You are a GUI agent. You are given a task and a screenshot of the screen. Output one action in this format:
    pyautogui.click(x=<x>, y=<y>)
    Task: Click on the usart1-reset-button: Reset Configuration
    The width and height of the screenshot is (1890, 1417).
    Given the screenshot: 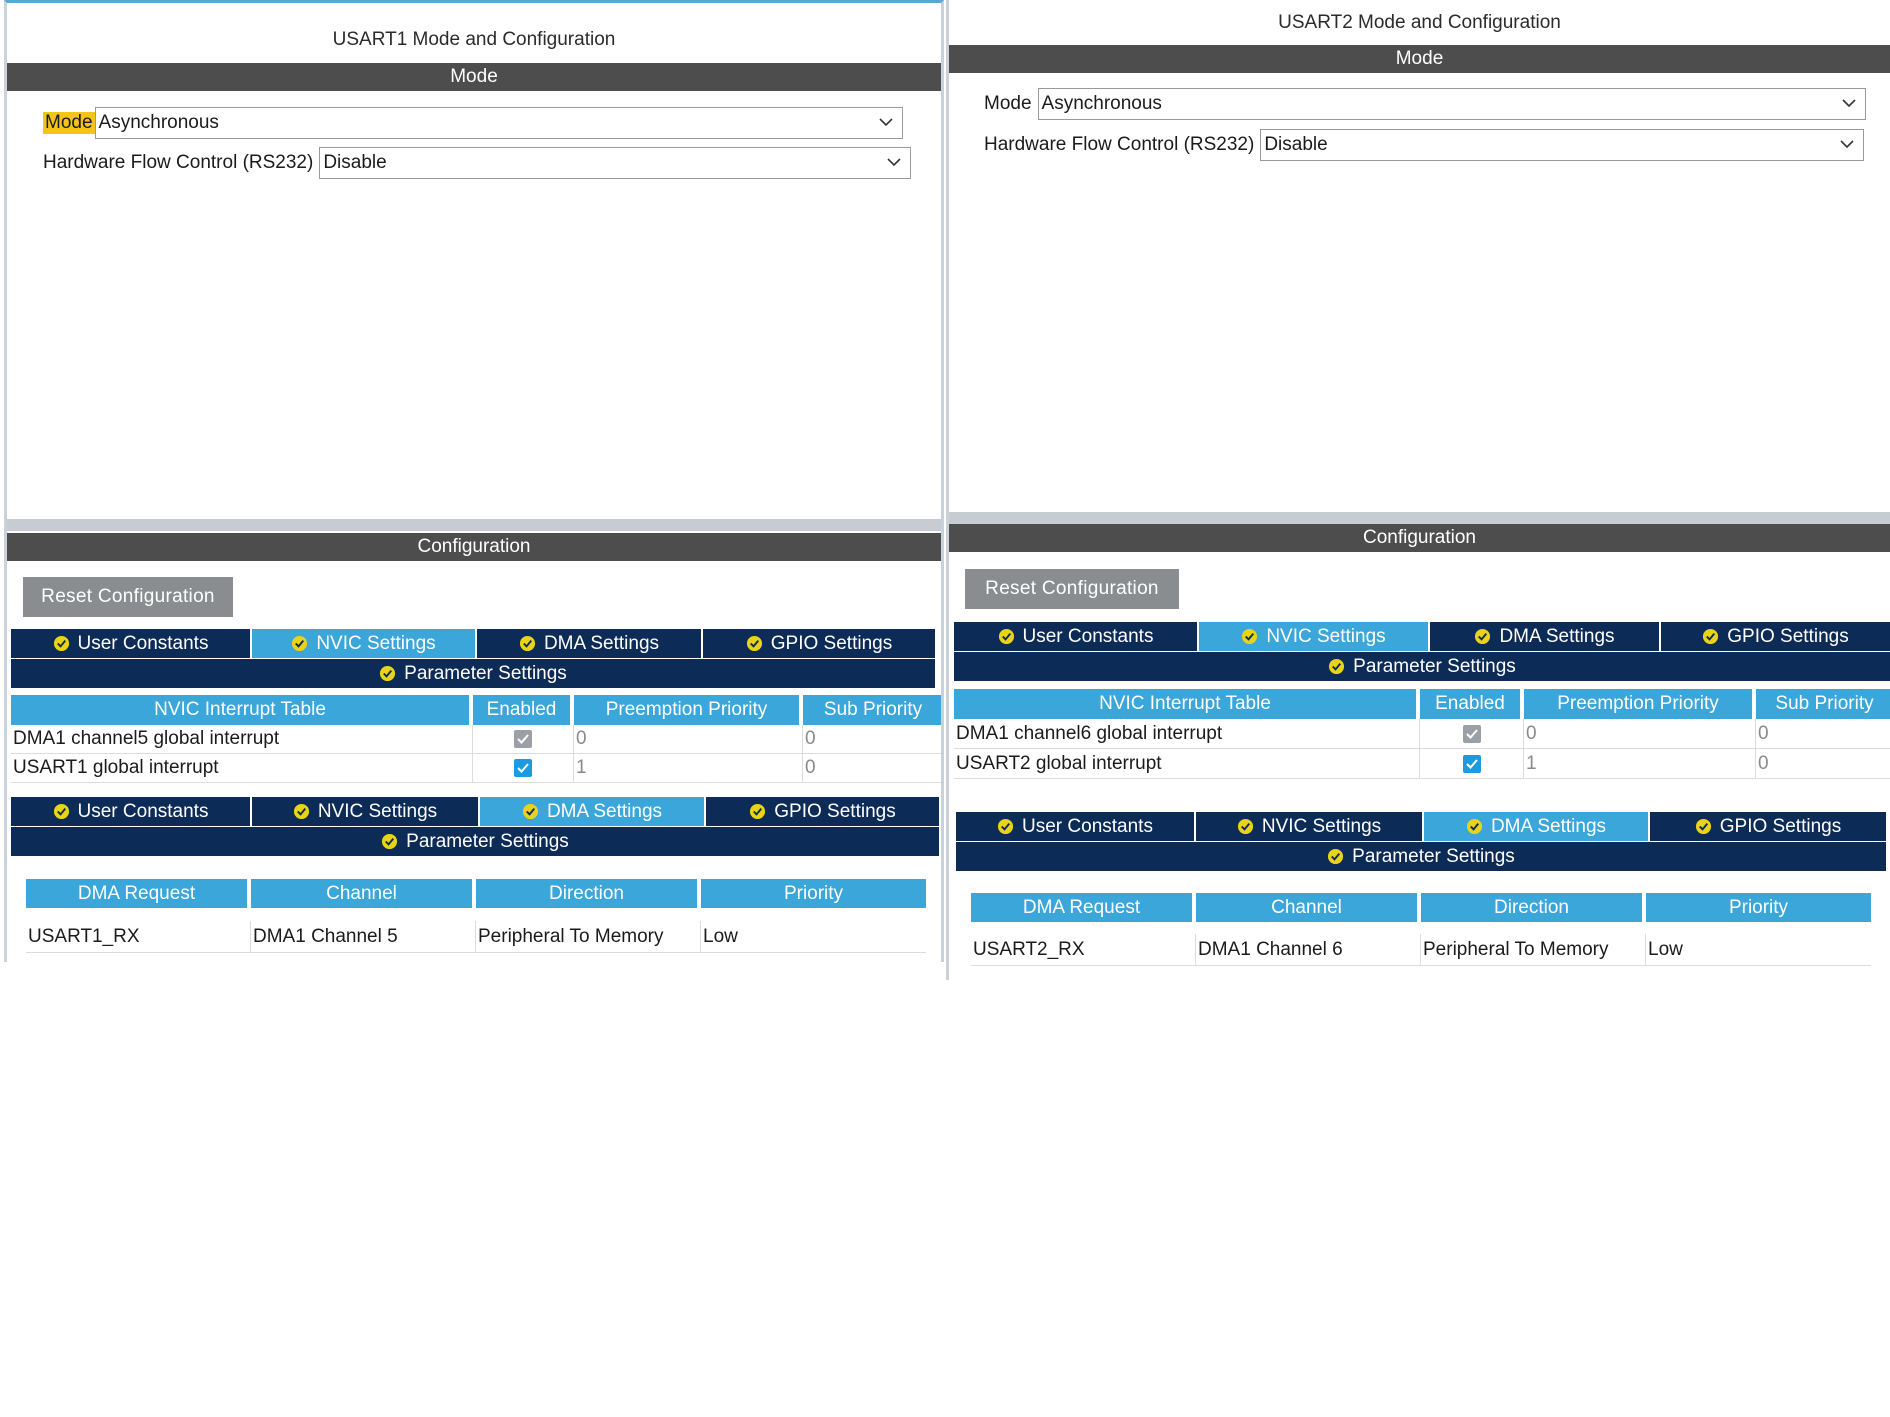 What is the action you would take?
    pyautogui.click(x=128, y=597)
    